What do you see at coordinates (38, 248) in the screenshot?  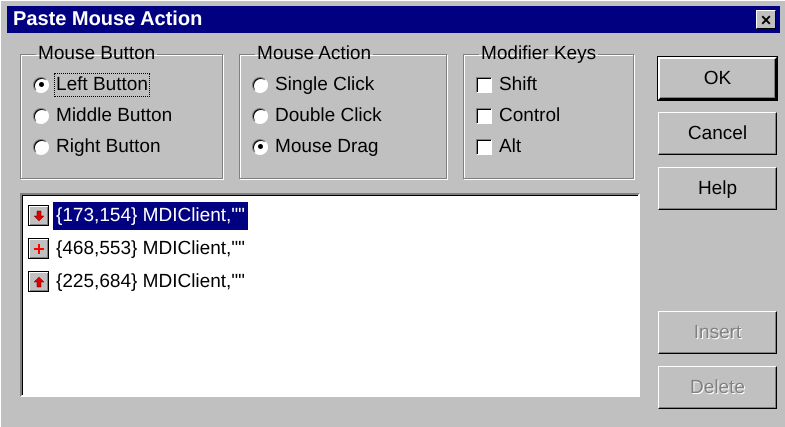 I see `plus-icon` at bounding box center [38, 248].